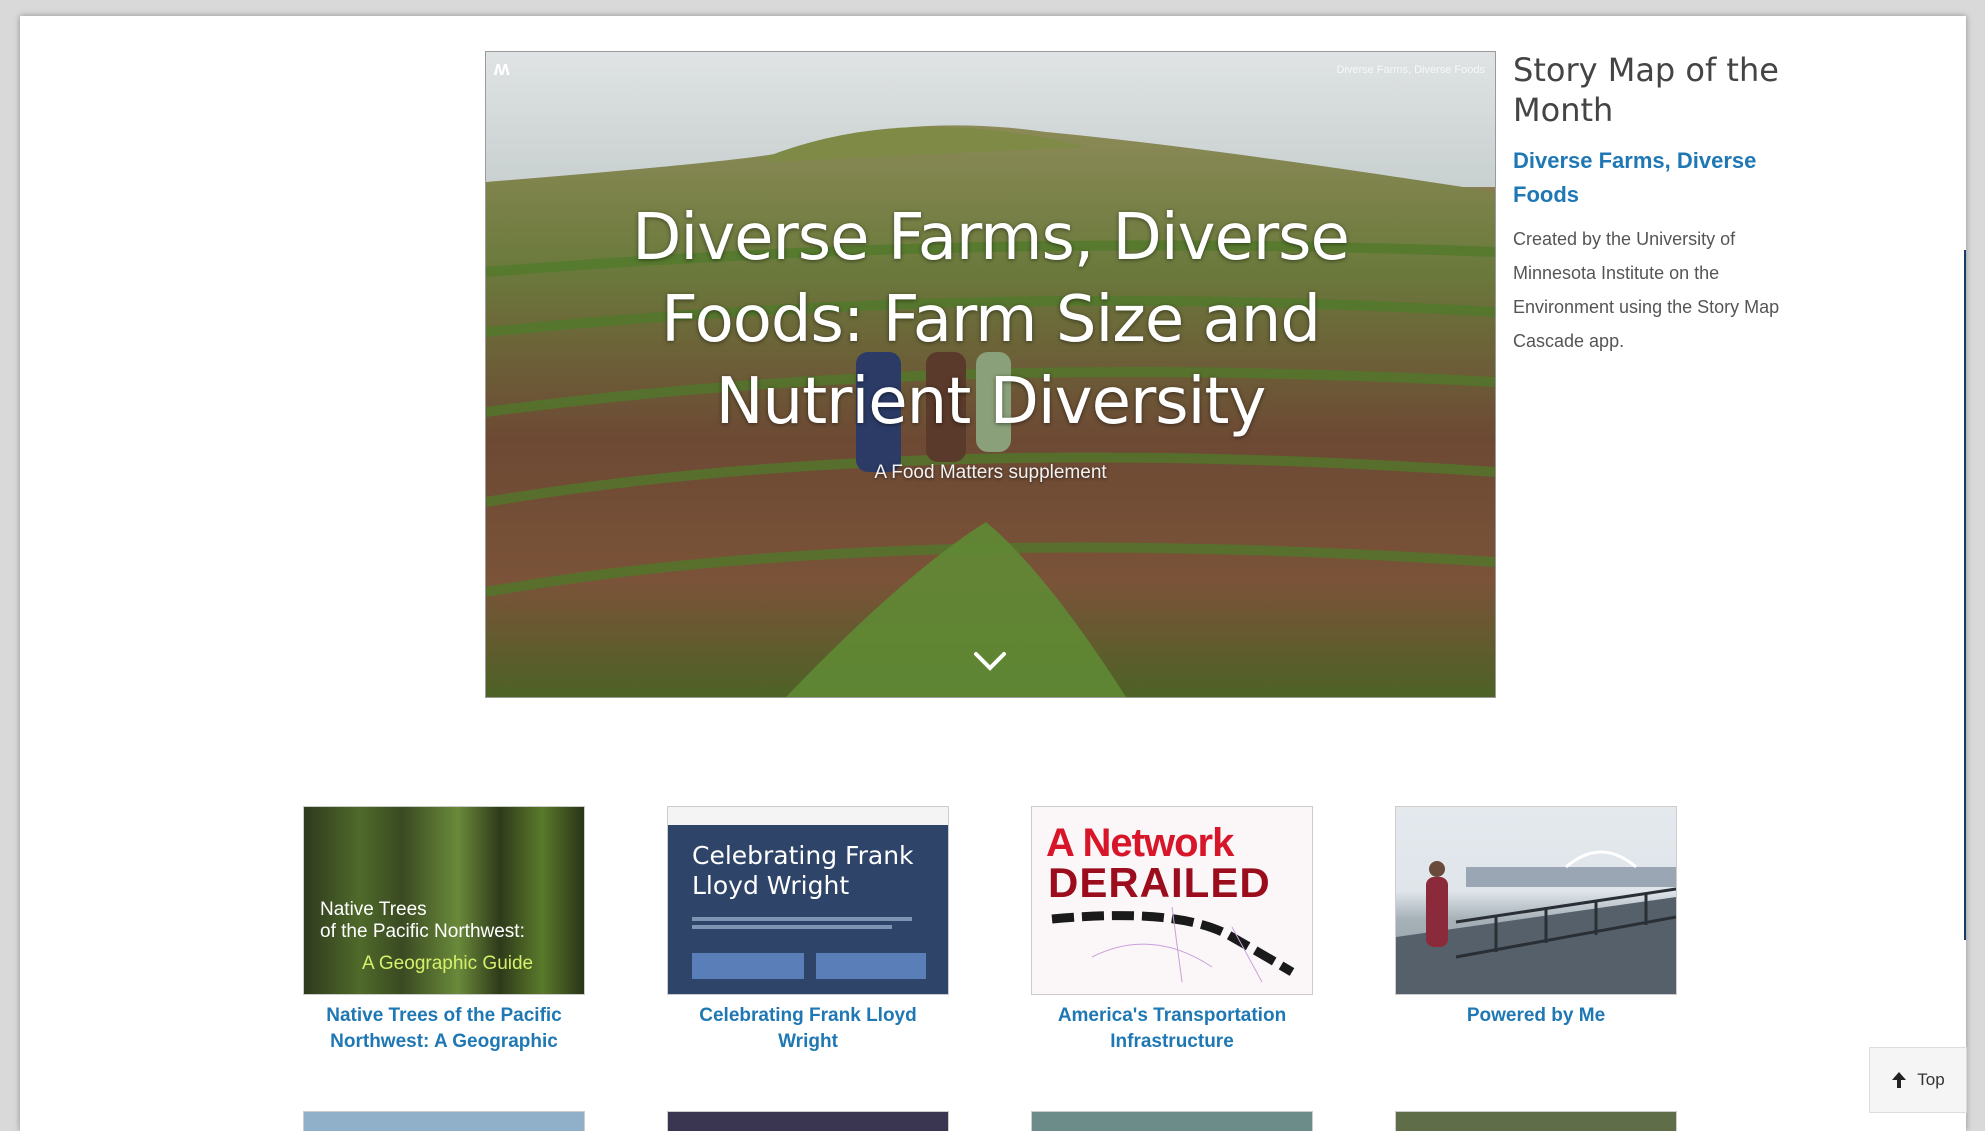 The width and height of the screenshot is (1985, 1131). What do you see at coordinates (771, 885) in the screenshot?
I see `thumb-line: Lloyd Wright` at bounding box center [771, 885].